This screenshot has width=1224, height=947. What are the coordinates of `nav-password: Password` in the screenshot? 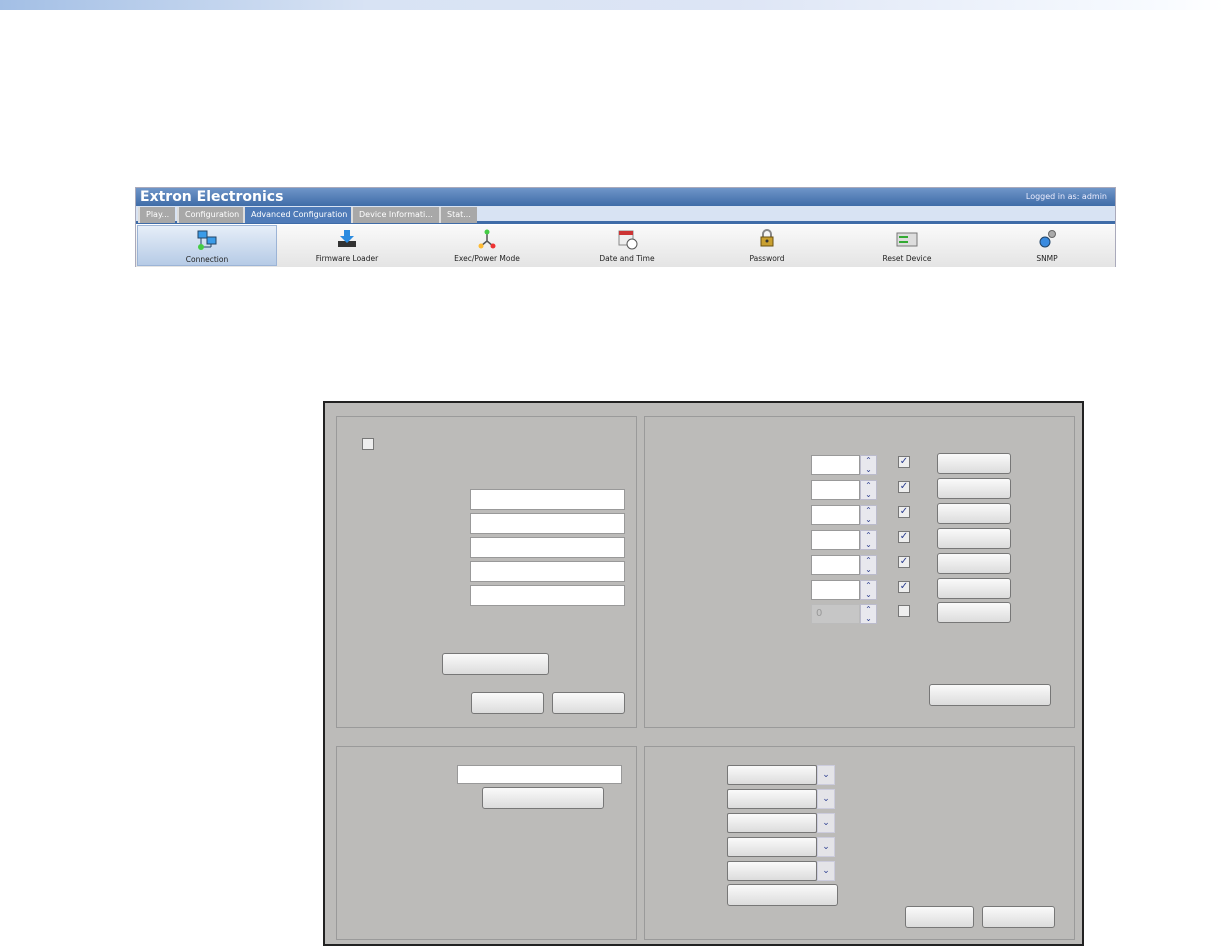 It's located at (767, 245).